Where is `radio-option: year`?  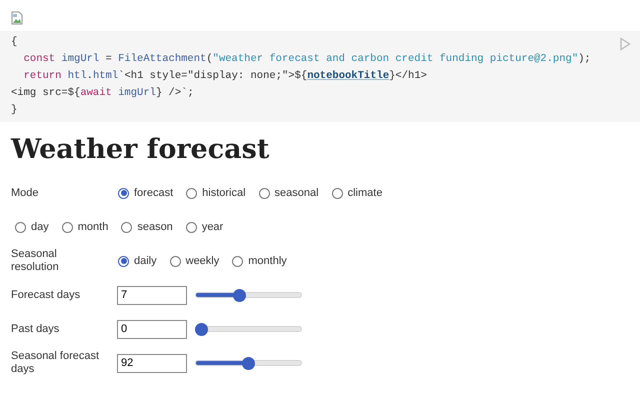 radio-option: year is located at coordinates (205, 227).